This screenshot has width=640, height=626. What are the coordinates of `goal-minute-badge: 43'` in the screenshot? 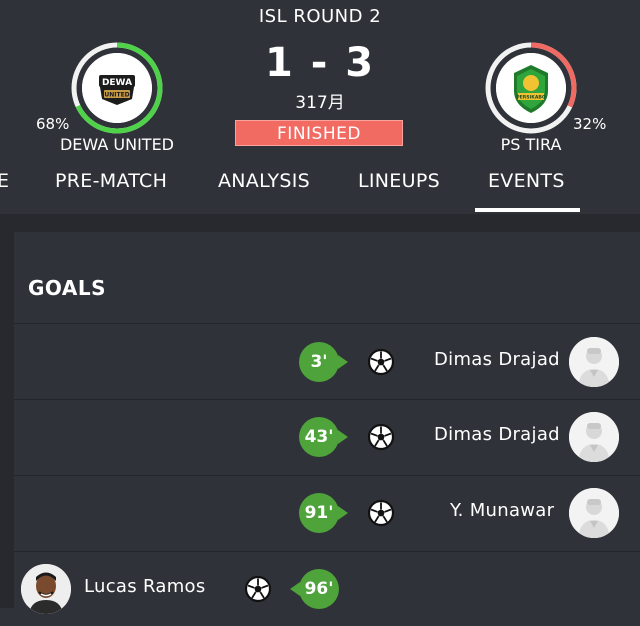 It's located at (319, 437).